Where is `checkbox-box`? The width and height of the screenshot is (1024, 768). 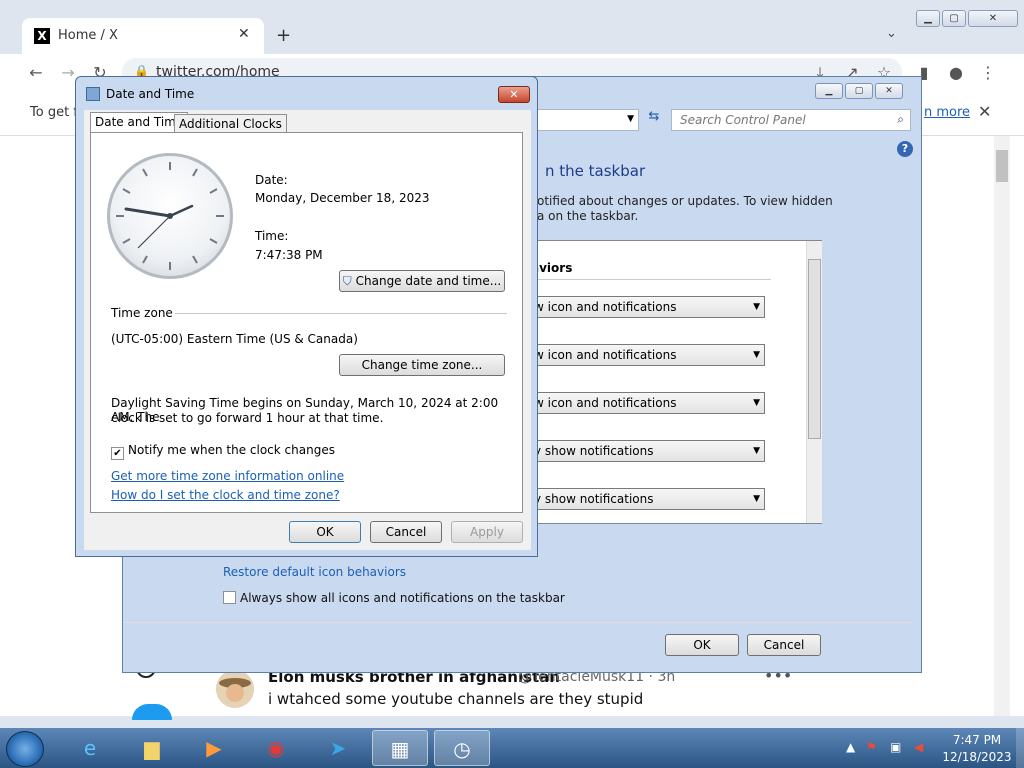
checkbox-box is located at coordinates (229, 597).